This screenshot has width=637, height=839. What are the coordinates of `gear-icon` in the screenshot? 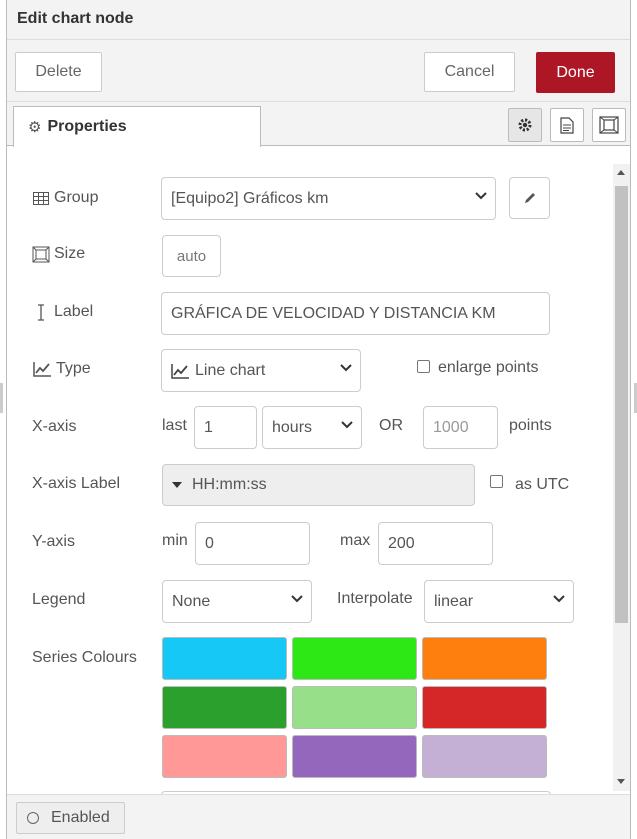 It's located at (525, 125).